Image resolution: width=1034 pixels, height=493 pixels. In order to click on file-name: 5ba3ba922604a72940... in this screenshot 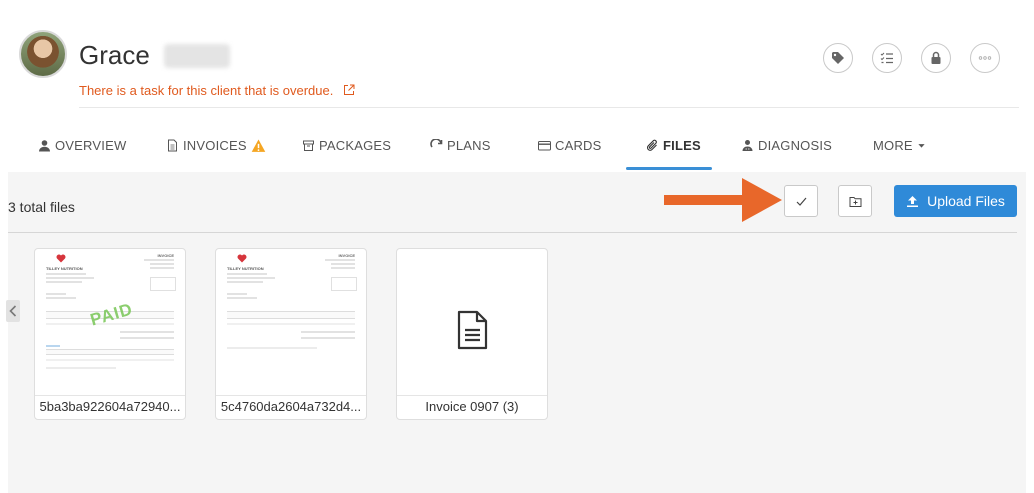, I will do `click(110, 406)`.